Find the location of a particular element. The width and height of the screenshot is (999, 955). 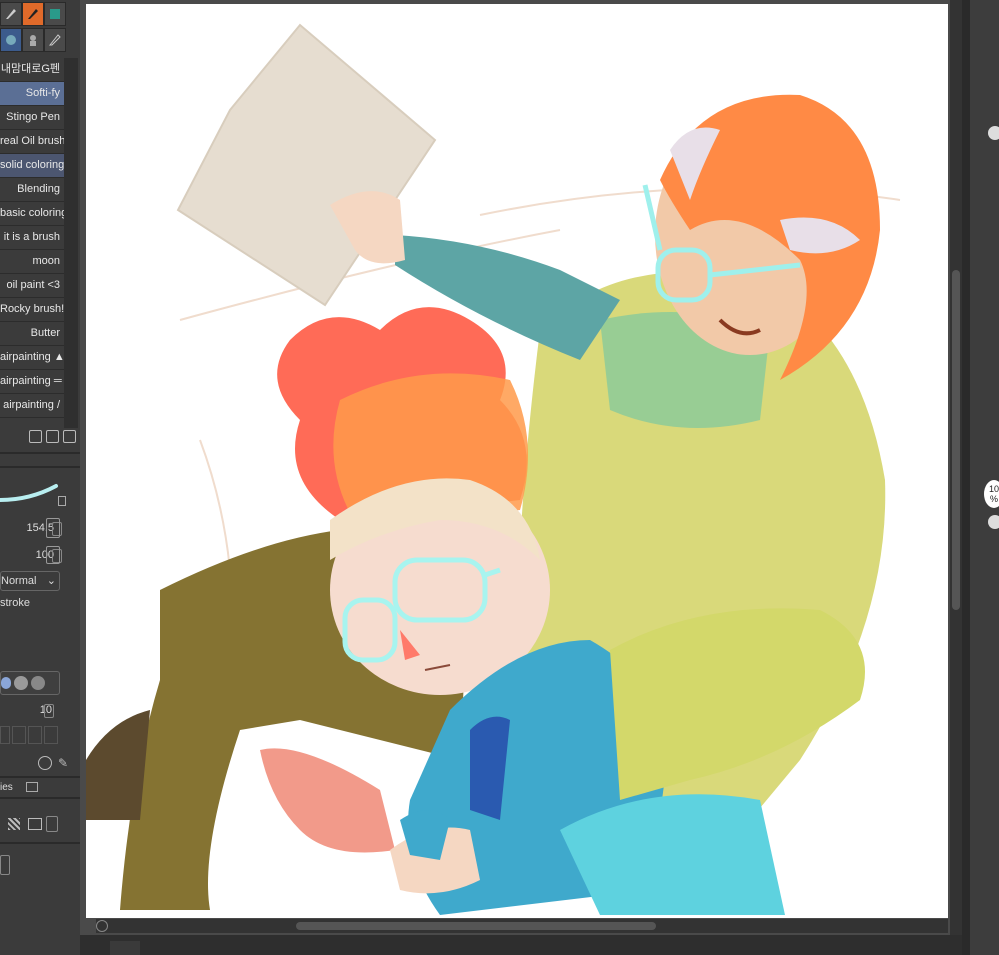

tab-properties: ies is located at coordinates (10, 788).